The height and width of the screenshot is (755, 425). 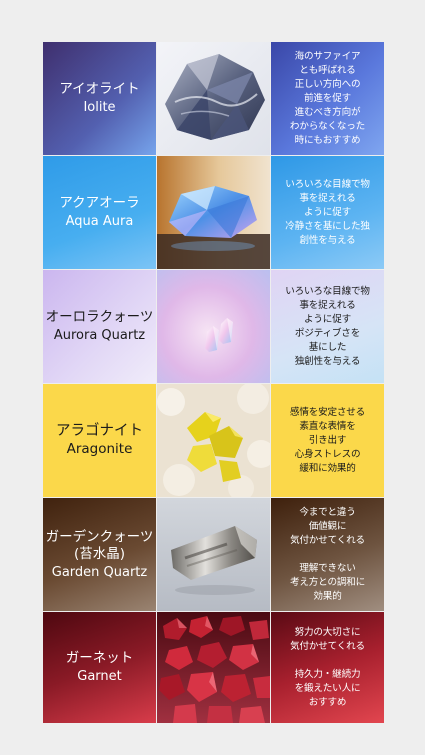 I want to click on description-line: 価値観に, so click(x=327, y=526).